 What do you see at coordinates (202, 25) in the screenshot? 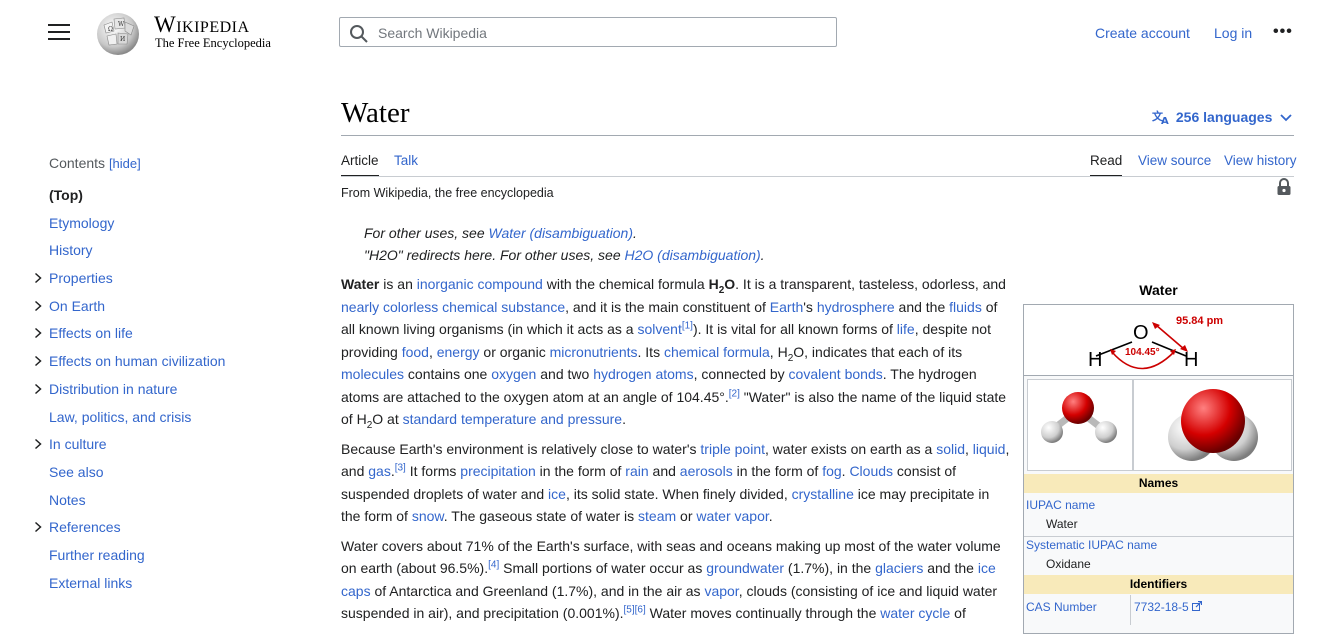
I see `wikipedia-wordmark: Wikipedia` at bounding box center [202, 25].